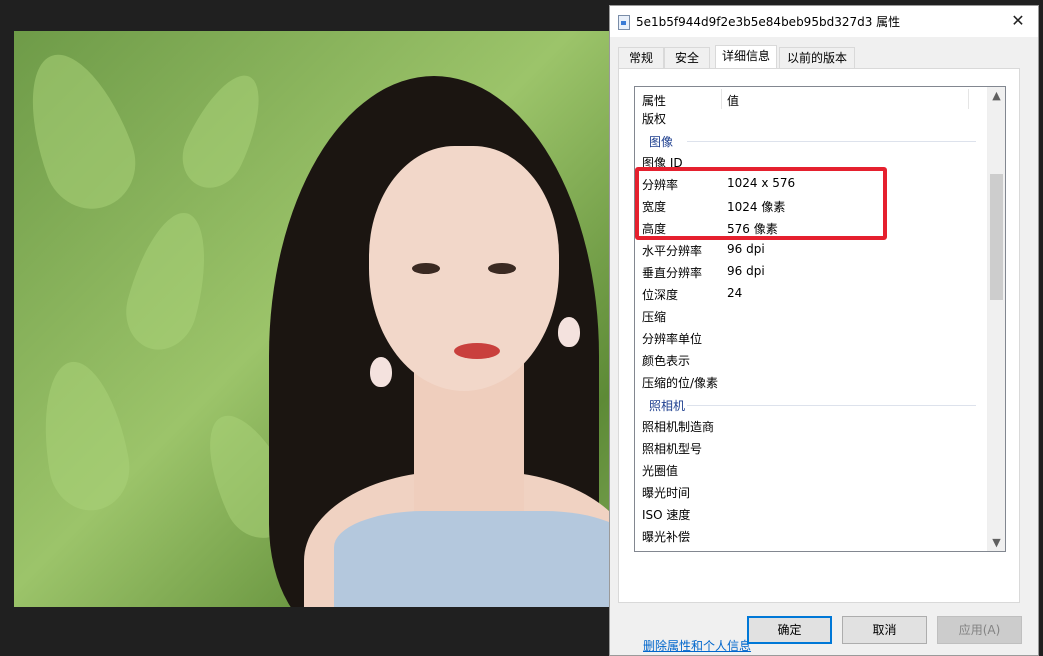 This screenshot has height=656, width=1043. What do you see at coordinates (654, 119) in the screenshot?
I see `property-name: 版权` at bounding box center [654, 119].